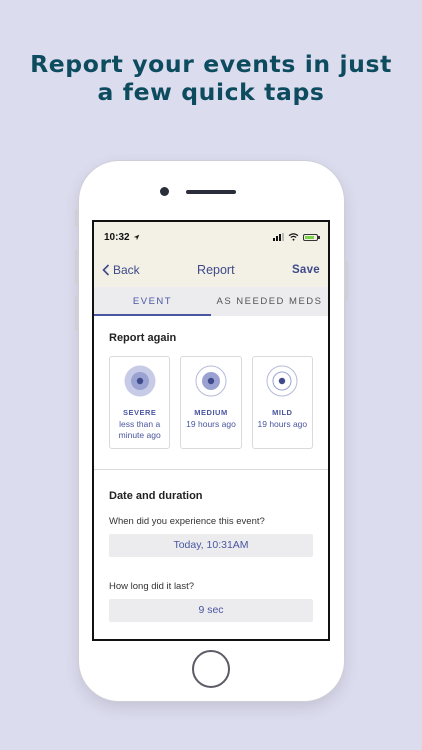 Image resolution: width=422 pixels, height=750 pixels. I want to click on date-duration-title: Date and duration, so click(156, 496).